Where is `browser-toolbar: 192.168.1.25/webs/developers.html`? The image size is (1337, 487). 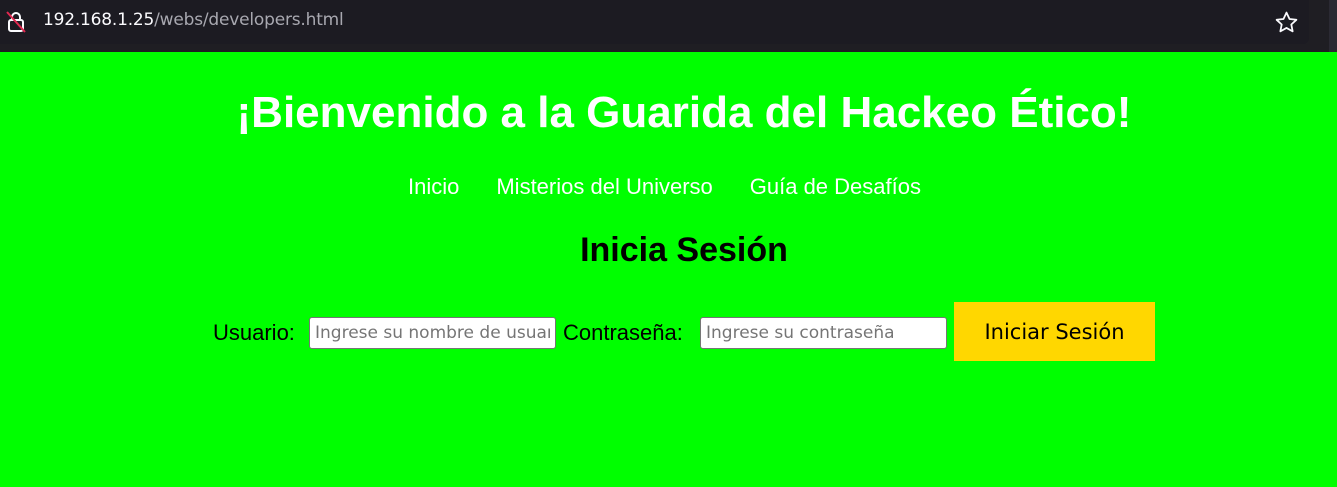
browser-toolbar: 192.168.1.25/webs/developers.html is located at coordinates (668, 26).